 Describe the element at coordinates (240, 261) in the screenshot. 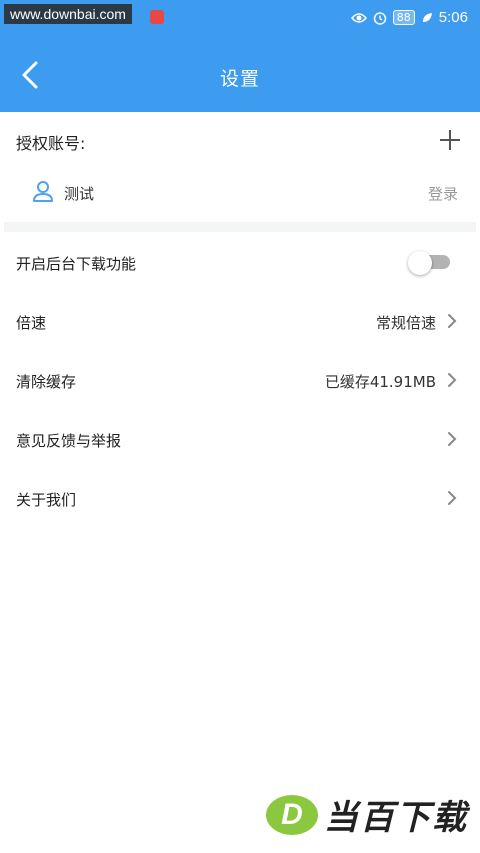

I see `setting-background-download: 开启后台下载功能` at that location.